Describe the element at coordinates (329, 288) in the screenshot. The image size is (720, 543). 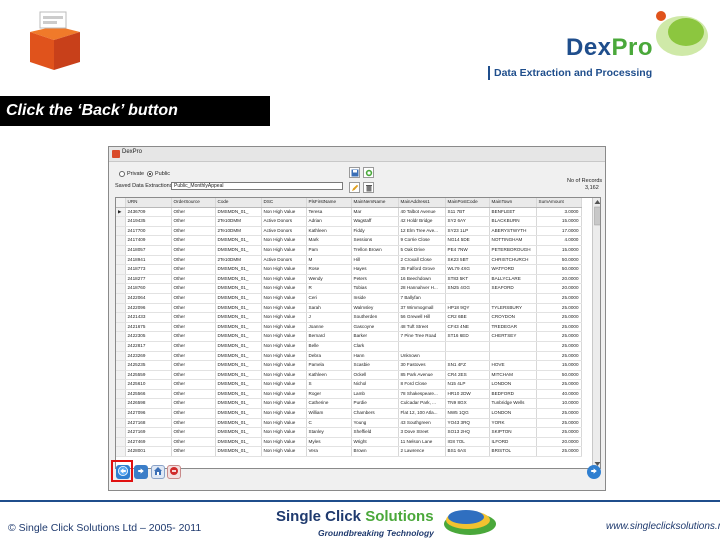
I see `table-cell: R` at that location.